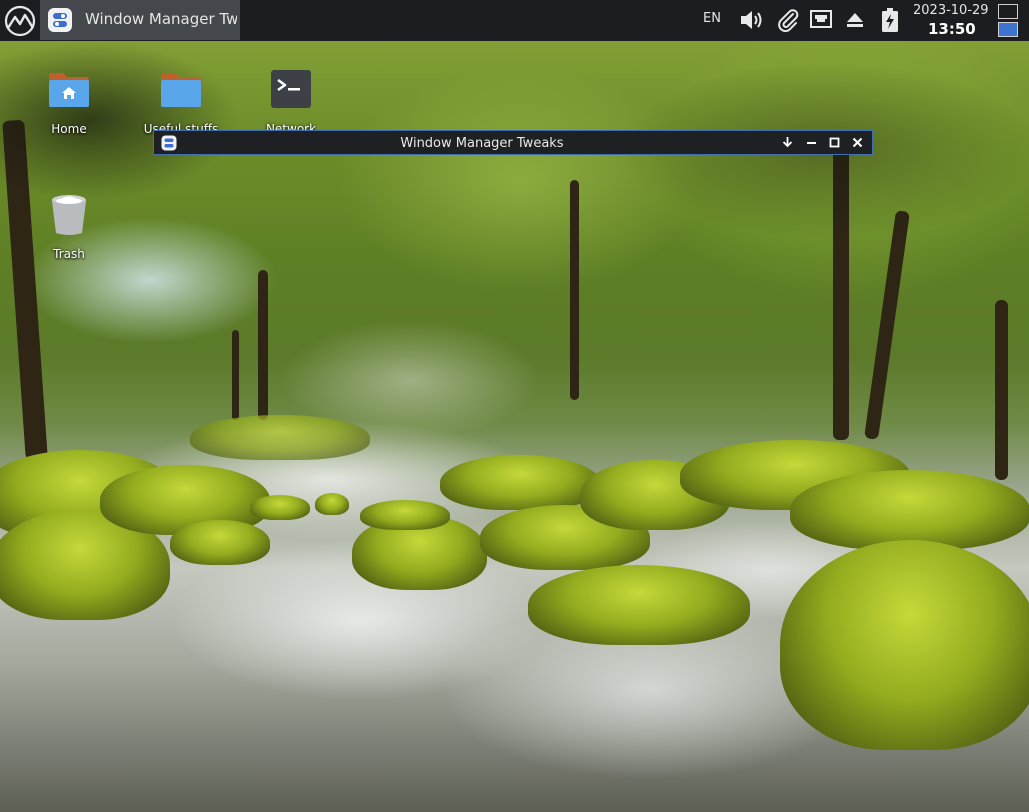 The image size is (1029, 812). I want to click on window-manager-tweaks-window: Window Manager Tweaks, so click(513, 142).